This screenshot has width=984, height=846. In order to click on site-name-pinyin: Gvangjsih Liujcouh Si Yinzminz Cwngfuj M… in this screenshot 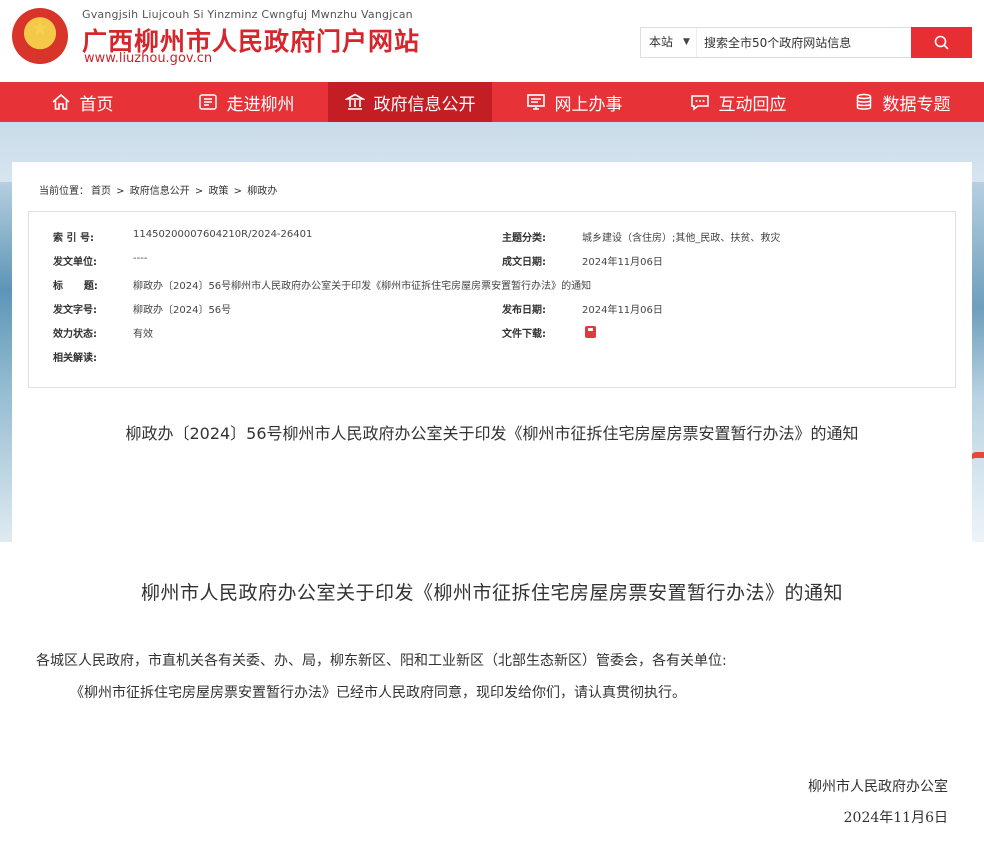, I will do `click(247, 14)`.